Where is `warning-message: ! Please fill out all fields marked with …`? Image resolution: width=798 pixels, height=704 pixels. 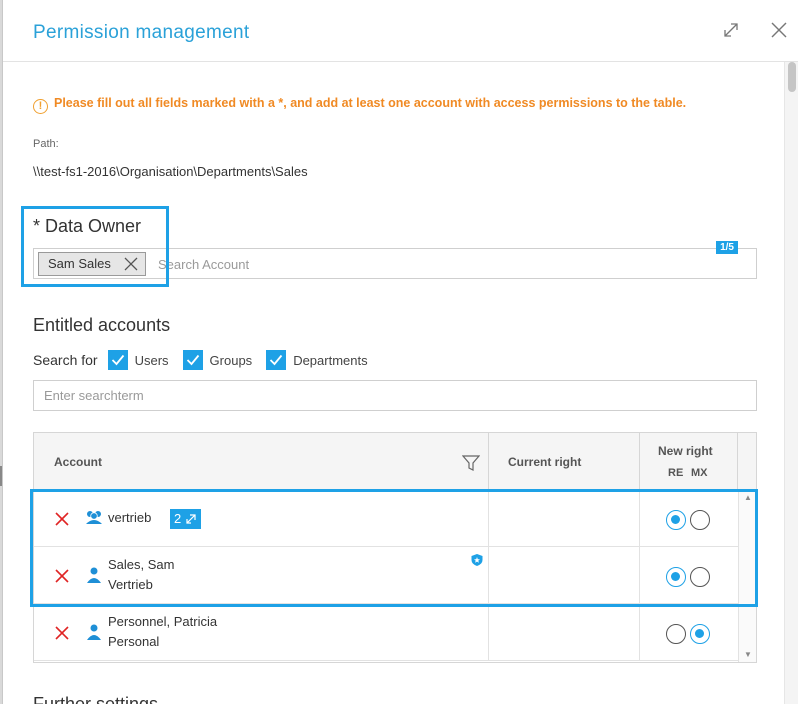
warning-message: ! Please fill out all fields marked with … is located at coordinates (359, 105).